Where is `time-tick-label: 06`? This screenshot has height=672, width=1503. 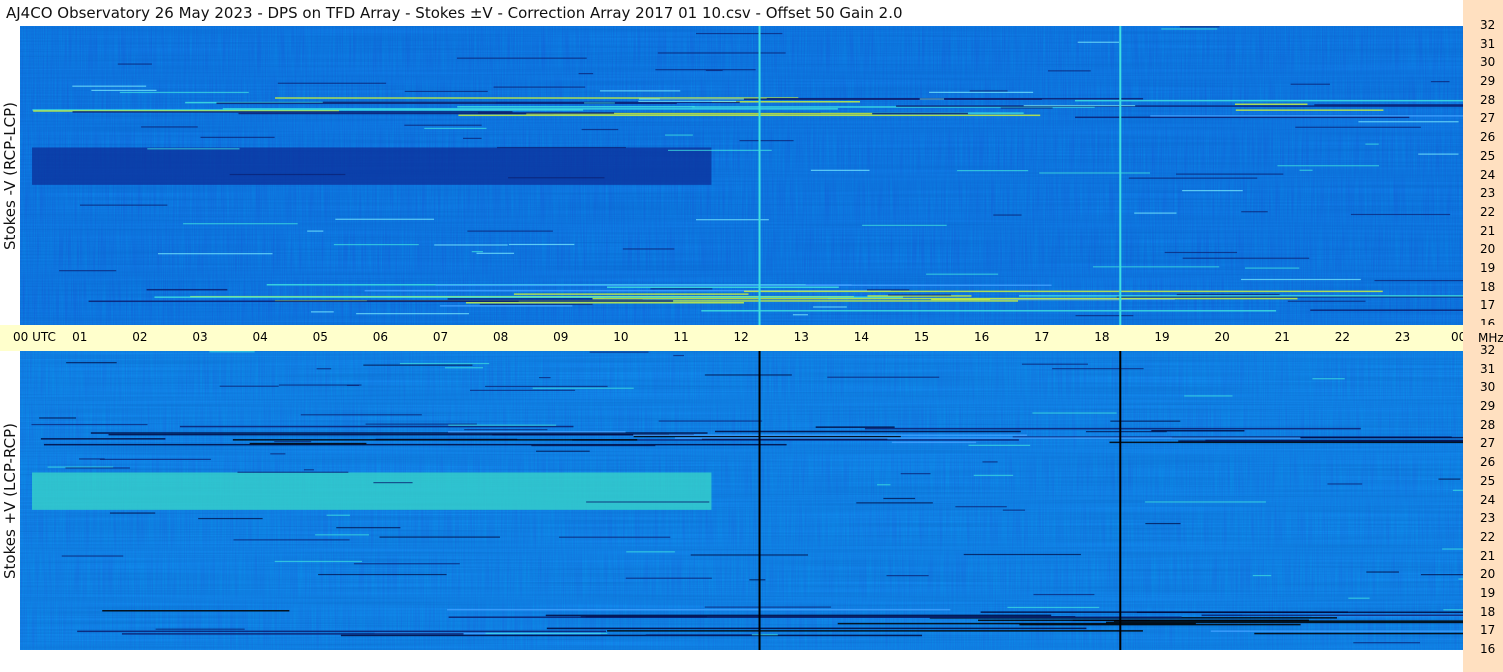 time-tick-label: 06 is located at coordinates (380, 337).